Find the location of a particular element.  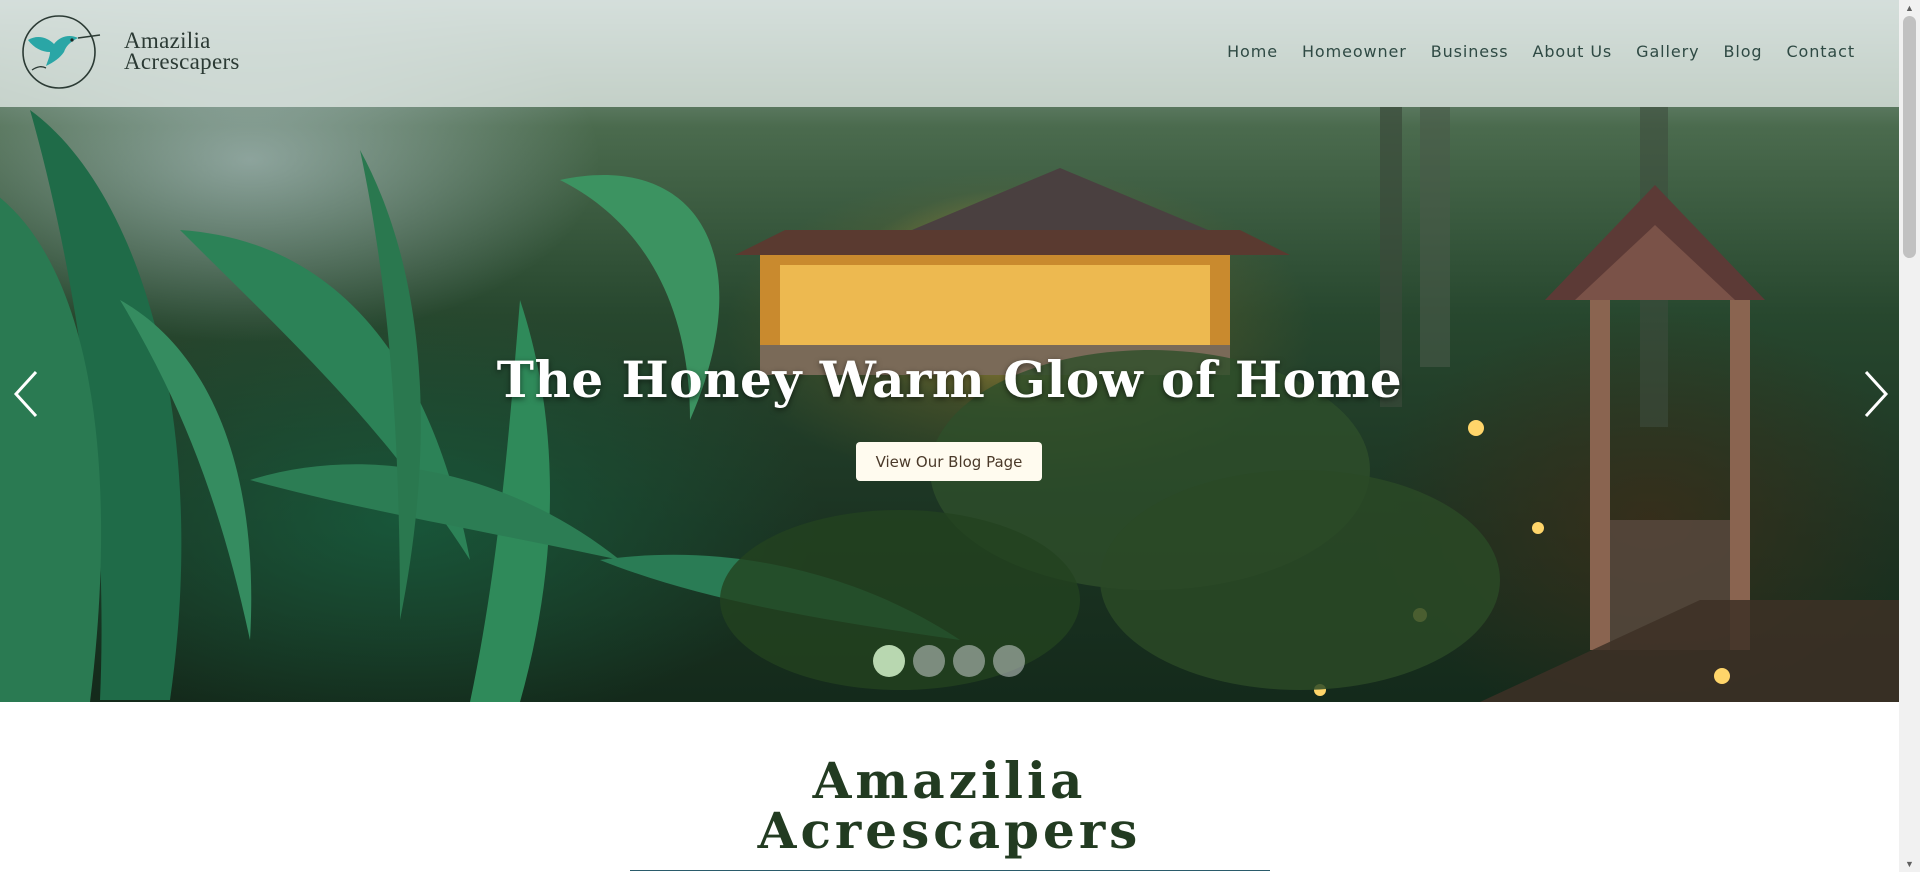

brand-name: Amazilia Acrescapers is located at coordinates (182, 51).